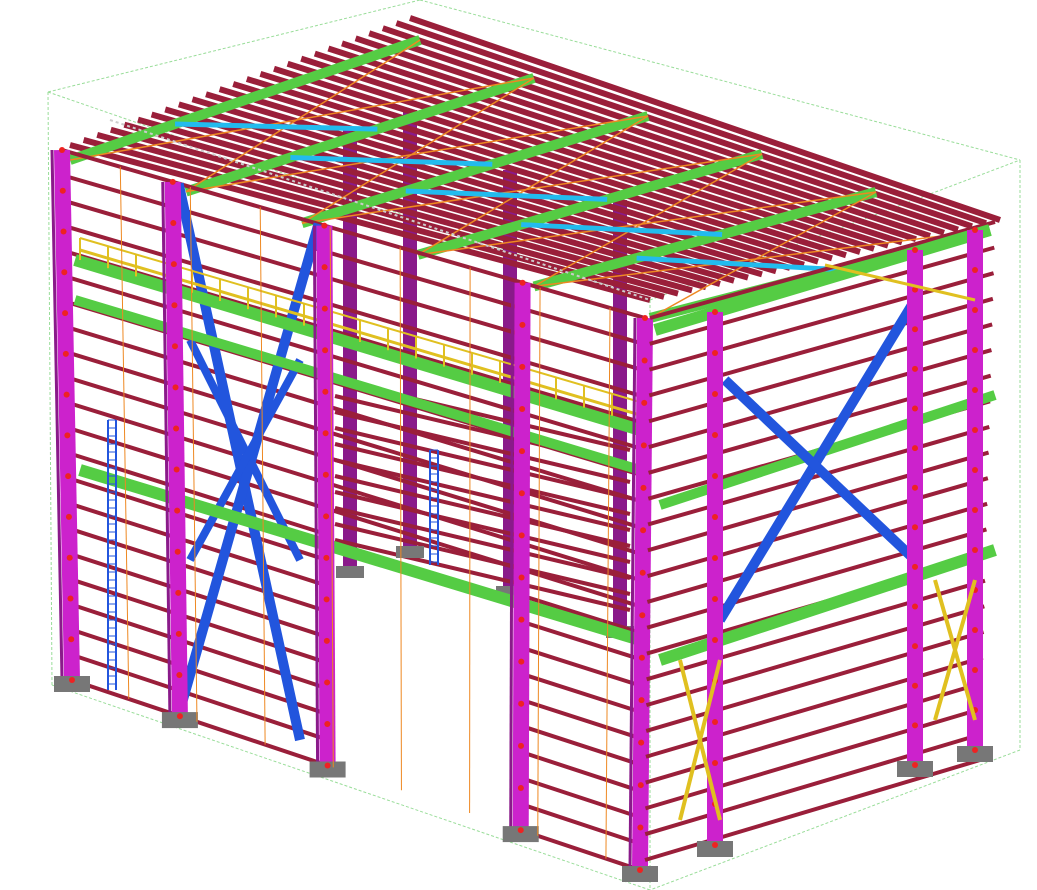  What do you see at coordinates (410, 552) in the screenshot?
I see `base-plate` at bounding box center [410, 552].